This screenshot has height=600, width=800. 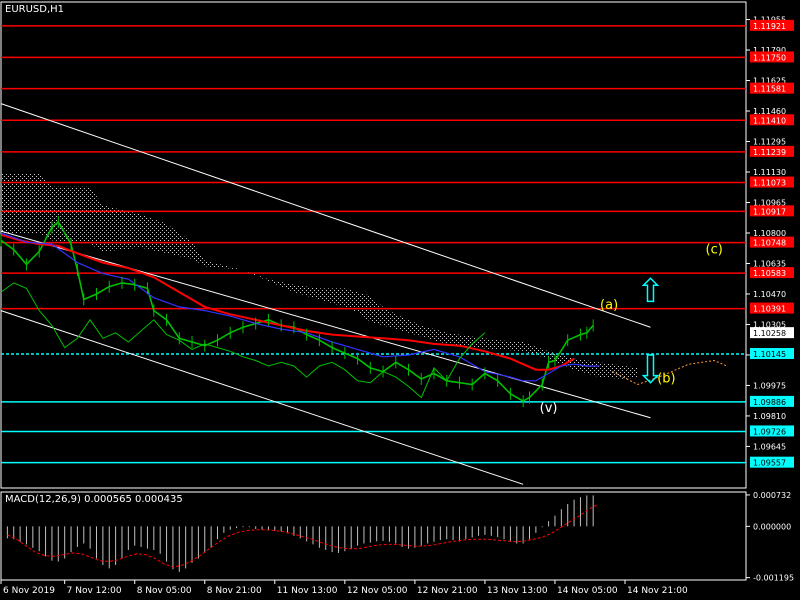 What do you see at coordinates (769, 273) in the screenshot?
I see `resistance-level-label: 1.10583` at bounding box center [769, 273].